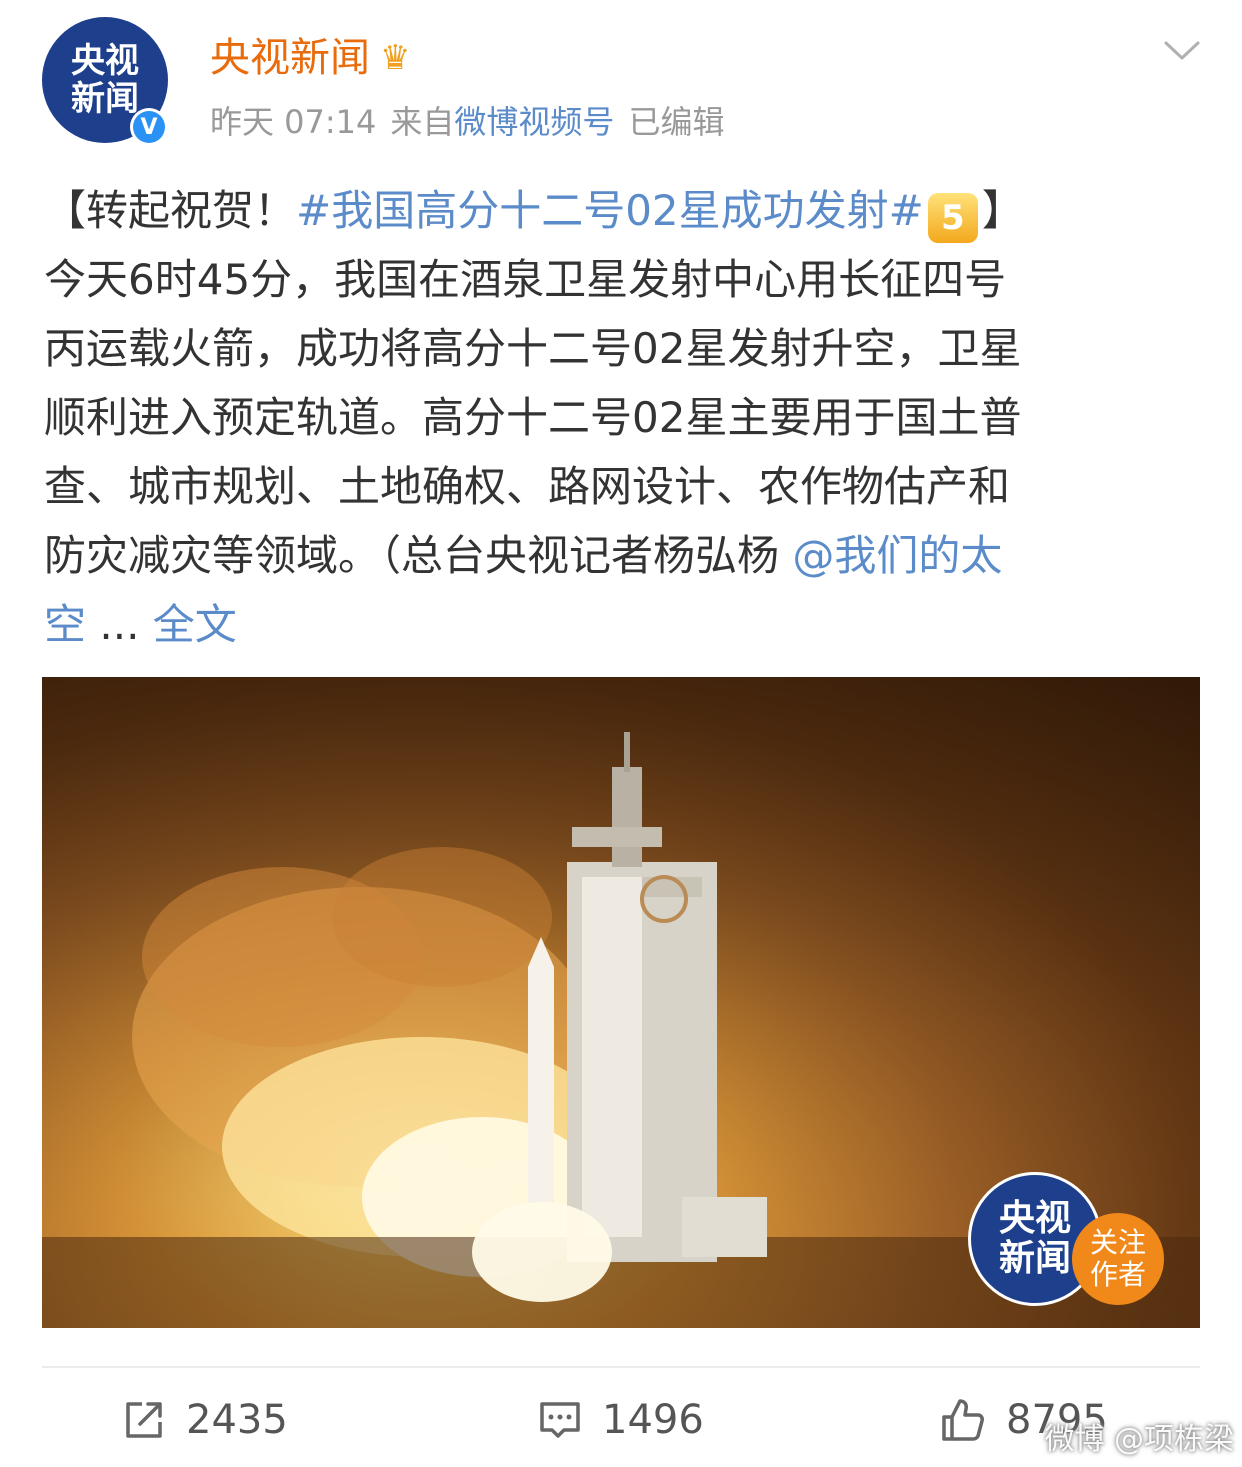 This screenshot has width=1242, height=1467. What do you see at coordinates (1139, 1439) in the screenshot?
I see `weibo-watermark: 微博 @项栋梁` at bounding box center [1139, 1439].